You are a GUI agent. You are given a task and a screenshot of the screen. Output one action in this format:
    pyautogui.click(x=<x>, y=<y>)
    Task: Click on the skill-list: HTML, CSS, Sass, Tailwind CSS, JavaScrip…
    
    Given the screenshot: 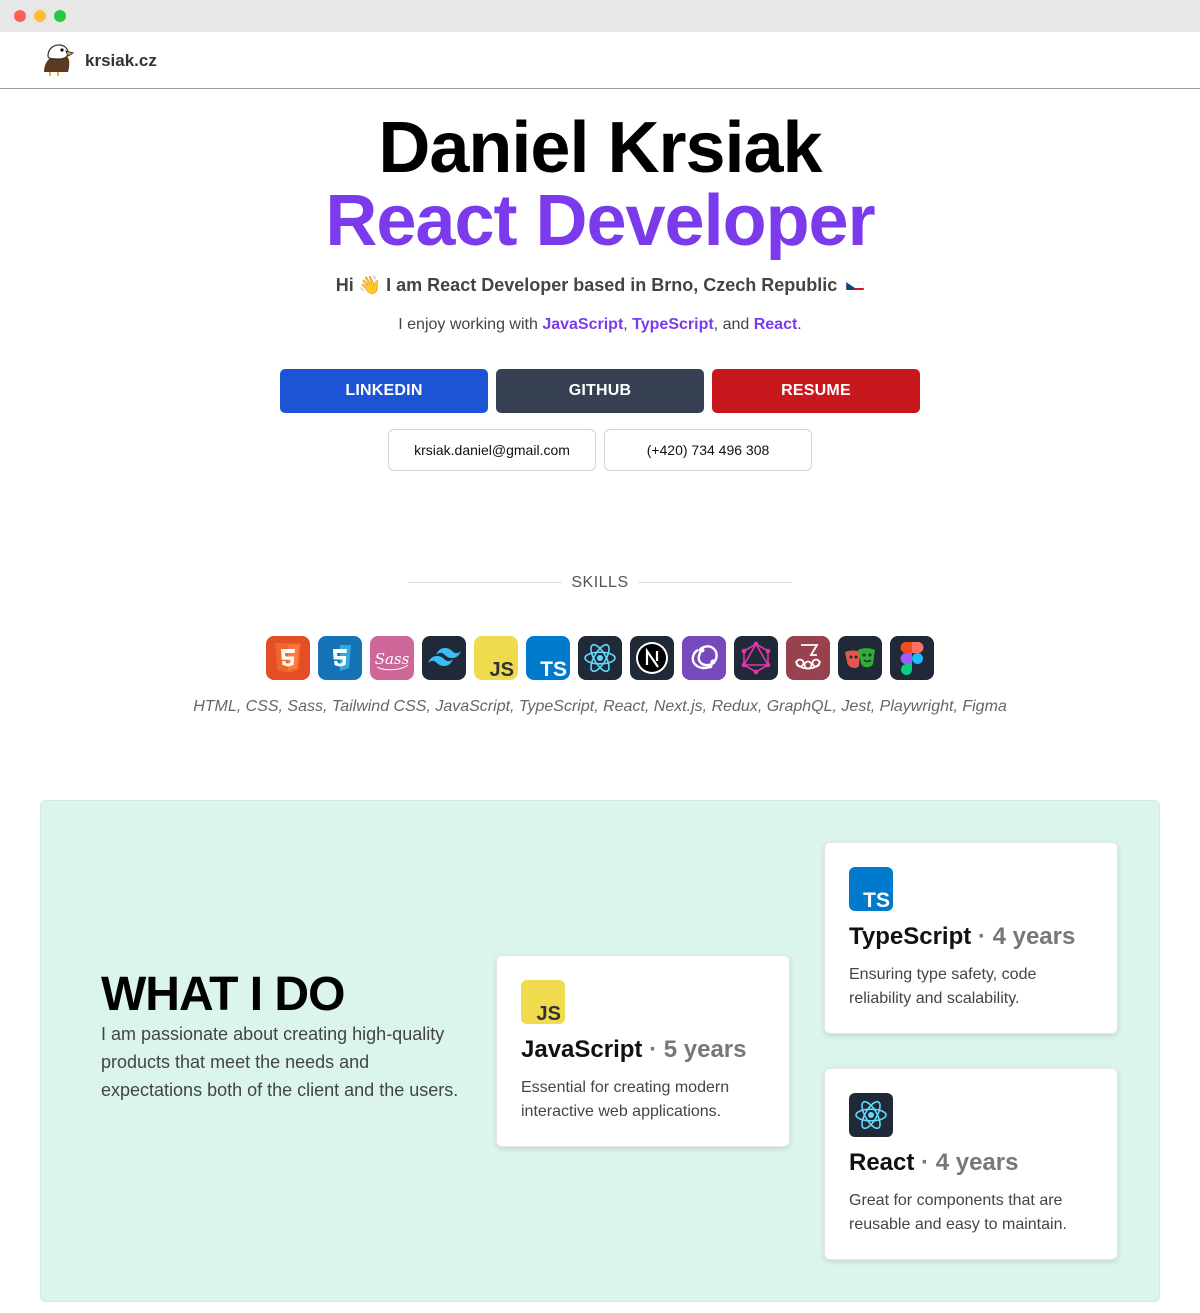 What is the action you would take?
    pyautogui.click(x=600, y=706)
    